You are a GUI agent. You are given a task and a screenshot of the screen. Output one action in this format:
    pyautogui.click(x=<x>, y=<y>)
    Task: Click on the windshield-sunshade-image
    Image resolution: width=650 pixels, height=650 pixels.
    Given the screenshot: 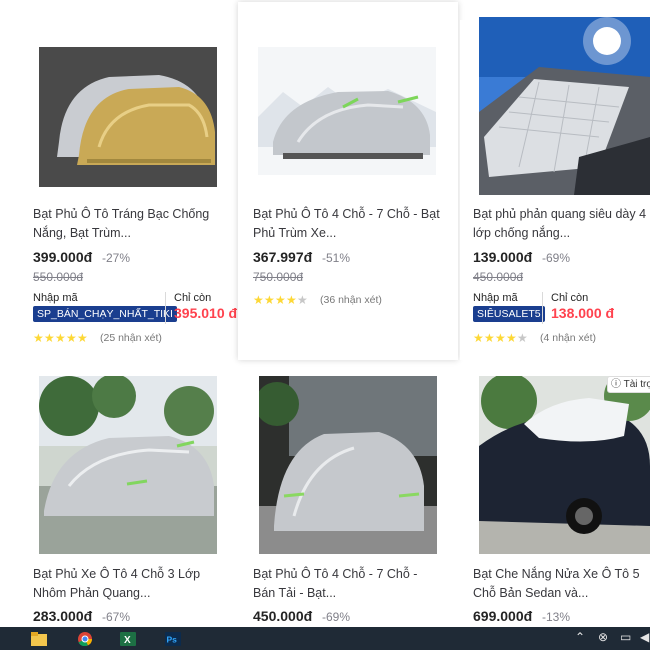 What is the action you would take?
    pyautogui.click(x=564, y=106)
    